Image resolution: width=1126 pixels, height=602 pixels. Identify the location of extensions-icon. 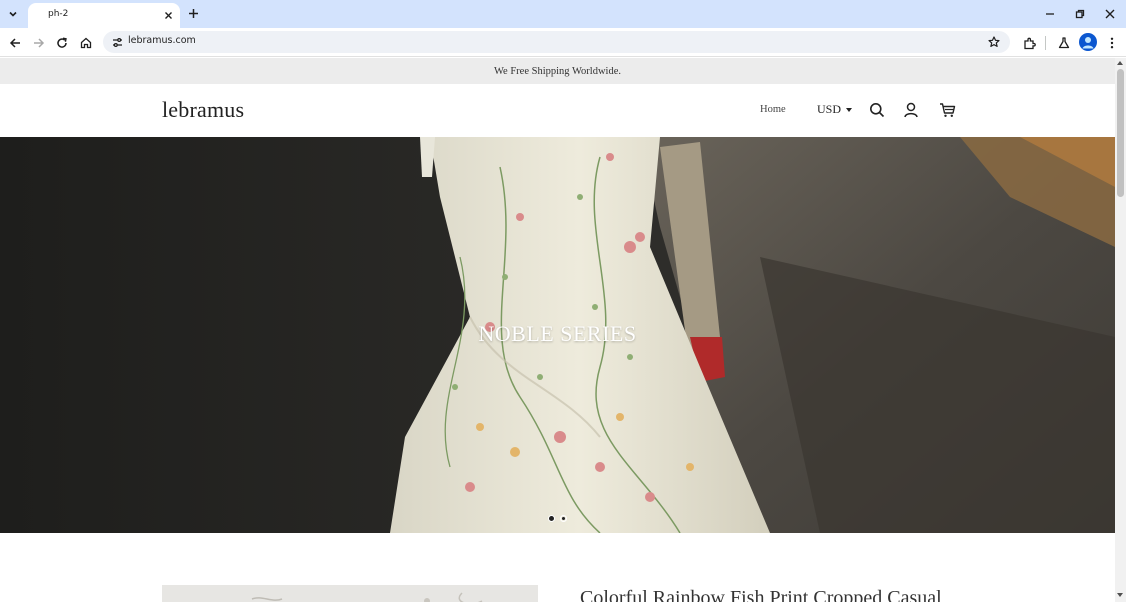
(1029, 43).